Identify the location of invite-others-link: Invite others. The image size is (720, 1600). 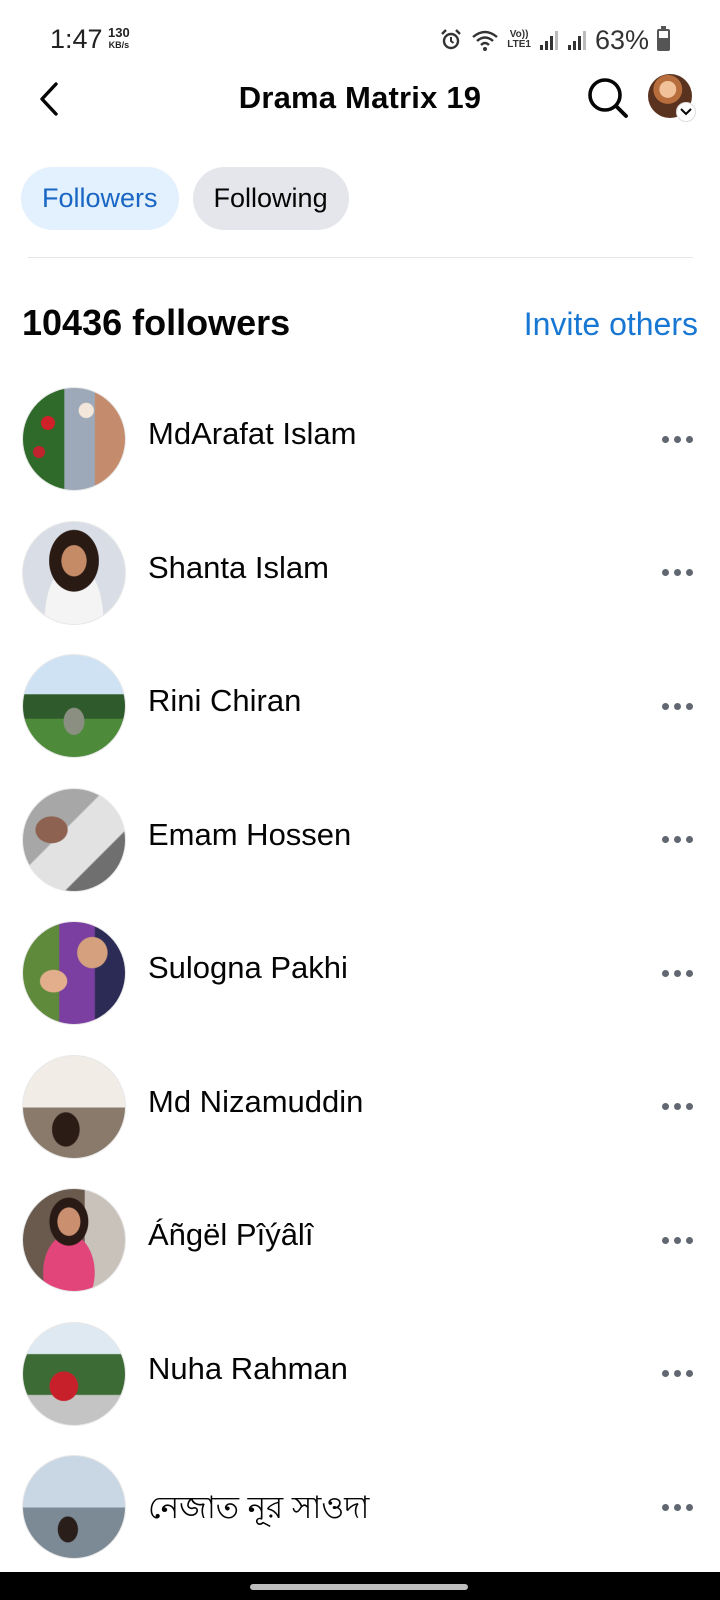
(611, 324).